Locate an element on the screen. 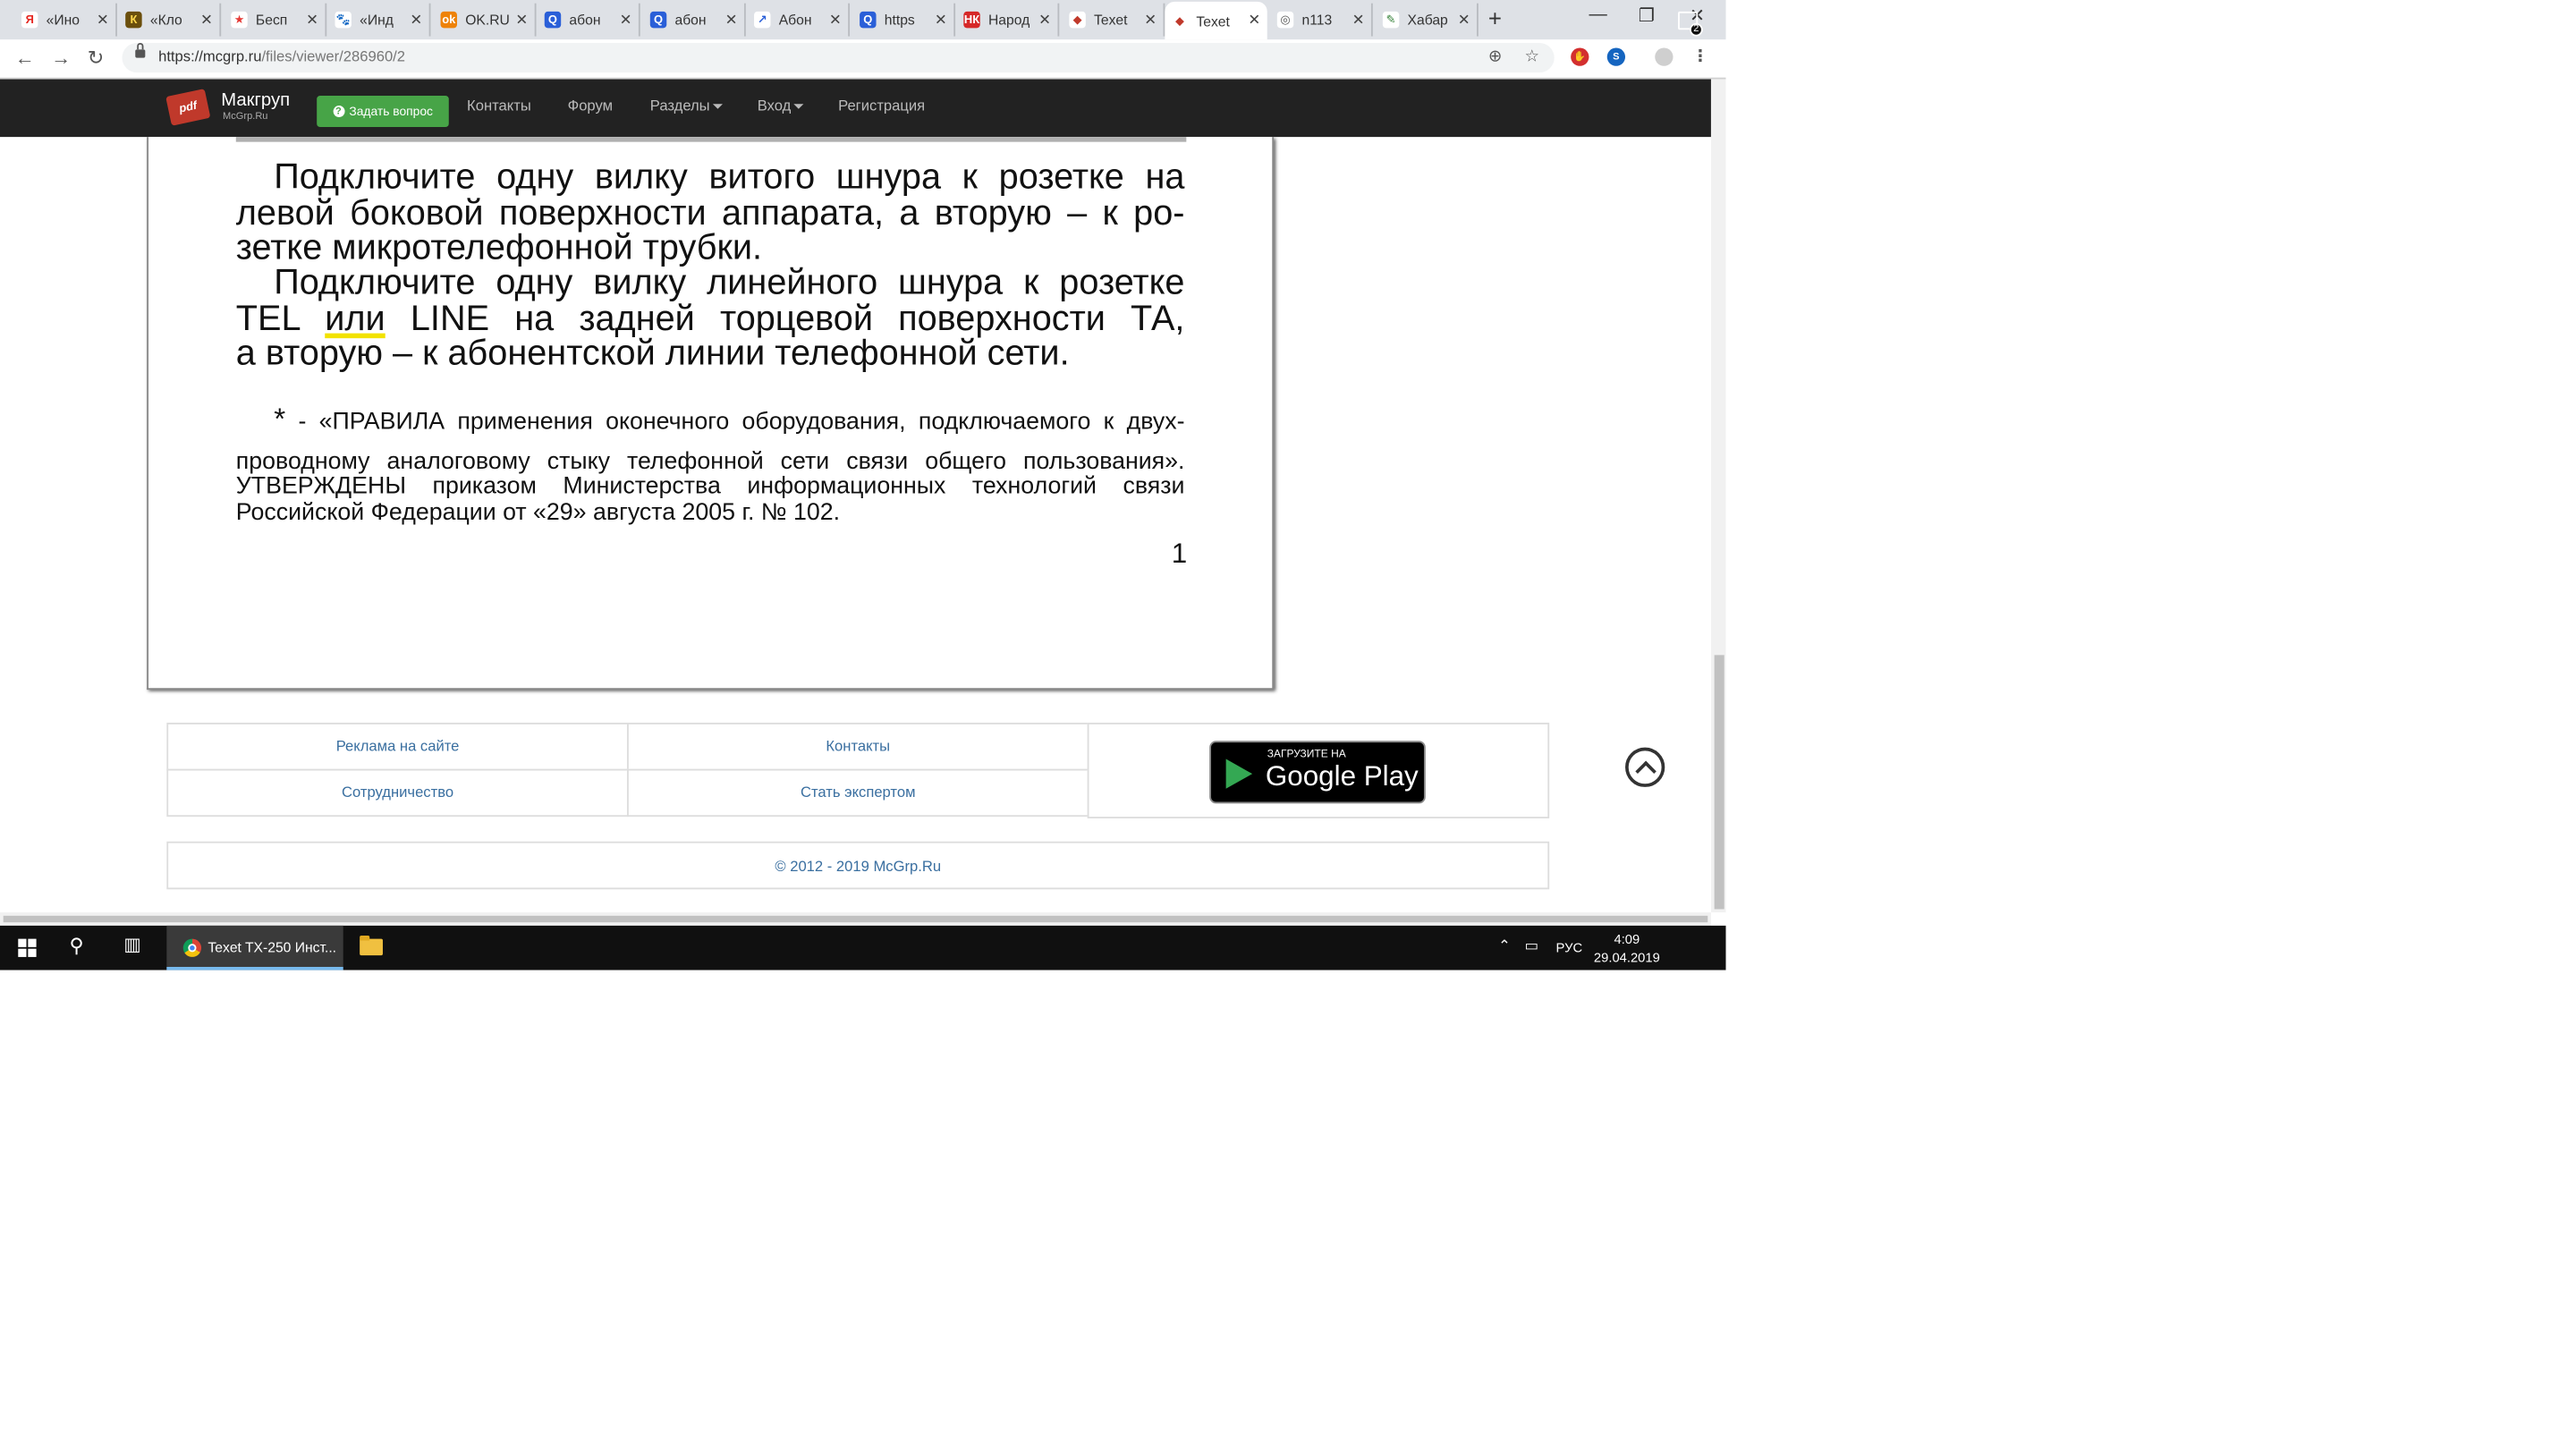 This screenshot has height=1449, width=2576. nav-forum: Форум is located at coordinates (590, 105).